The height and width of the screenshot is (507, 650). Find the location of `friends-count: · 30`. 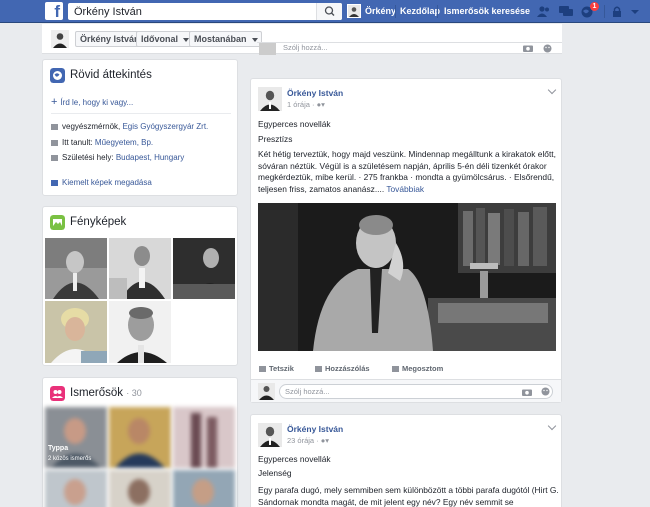

friends-count: · 30 is located at coordinates (134, 393).